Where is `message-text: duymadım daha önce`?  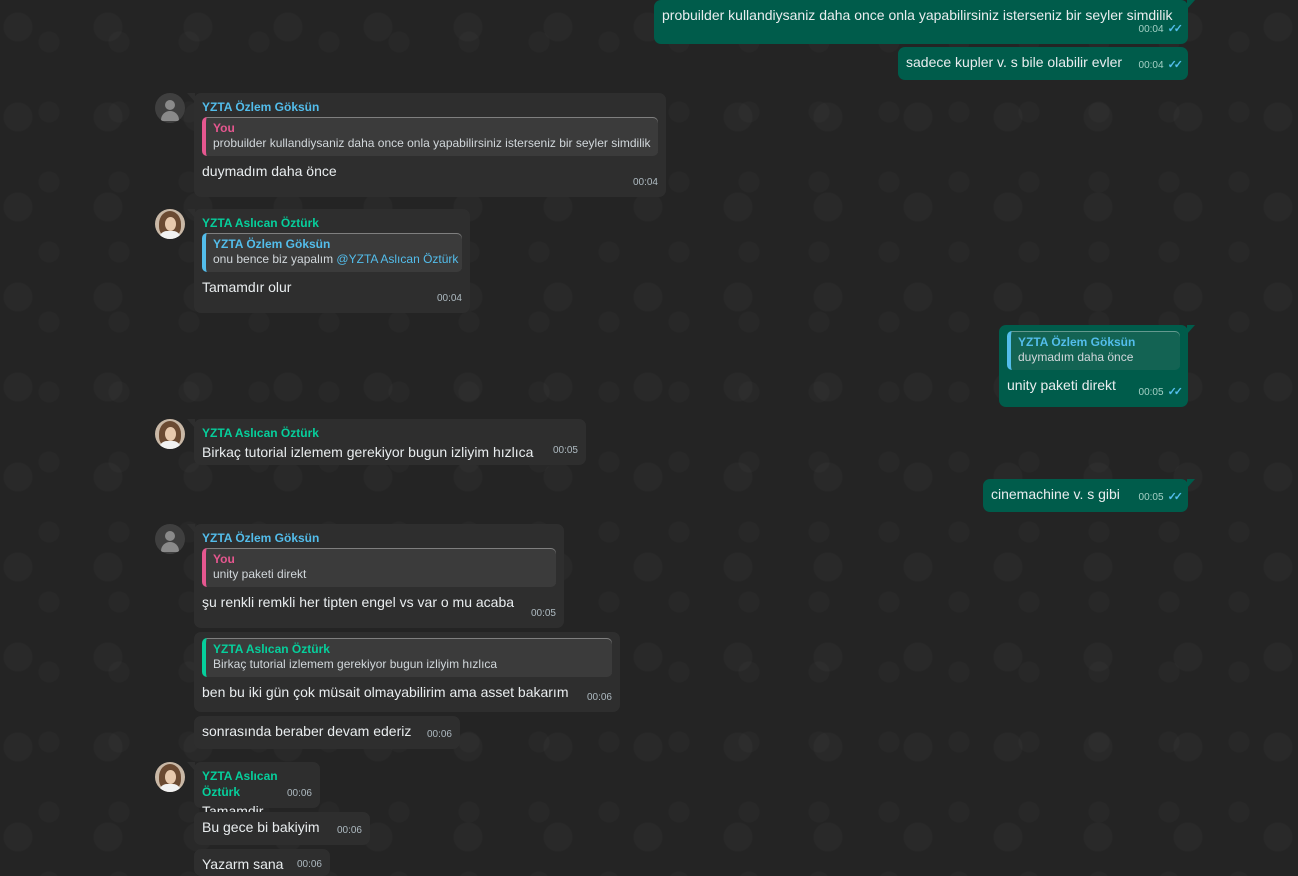
message-text: duymadım daha önce is located at coordinates (269, 171).